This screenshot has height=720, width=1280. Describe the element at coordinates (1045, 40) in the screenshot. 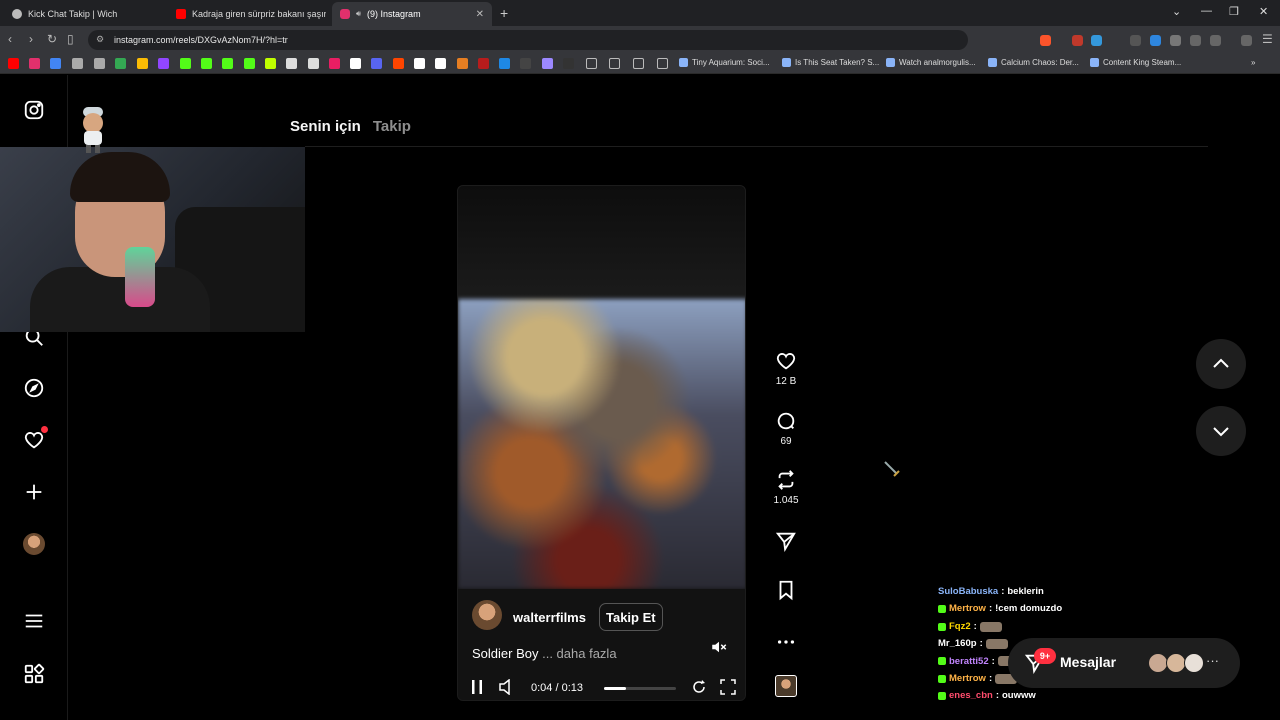

I see `brave-shield-icon` at that location.